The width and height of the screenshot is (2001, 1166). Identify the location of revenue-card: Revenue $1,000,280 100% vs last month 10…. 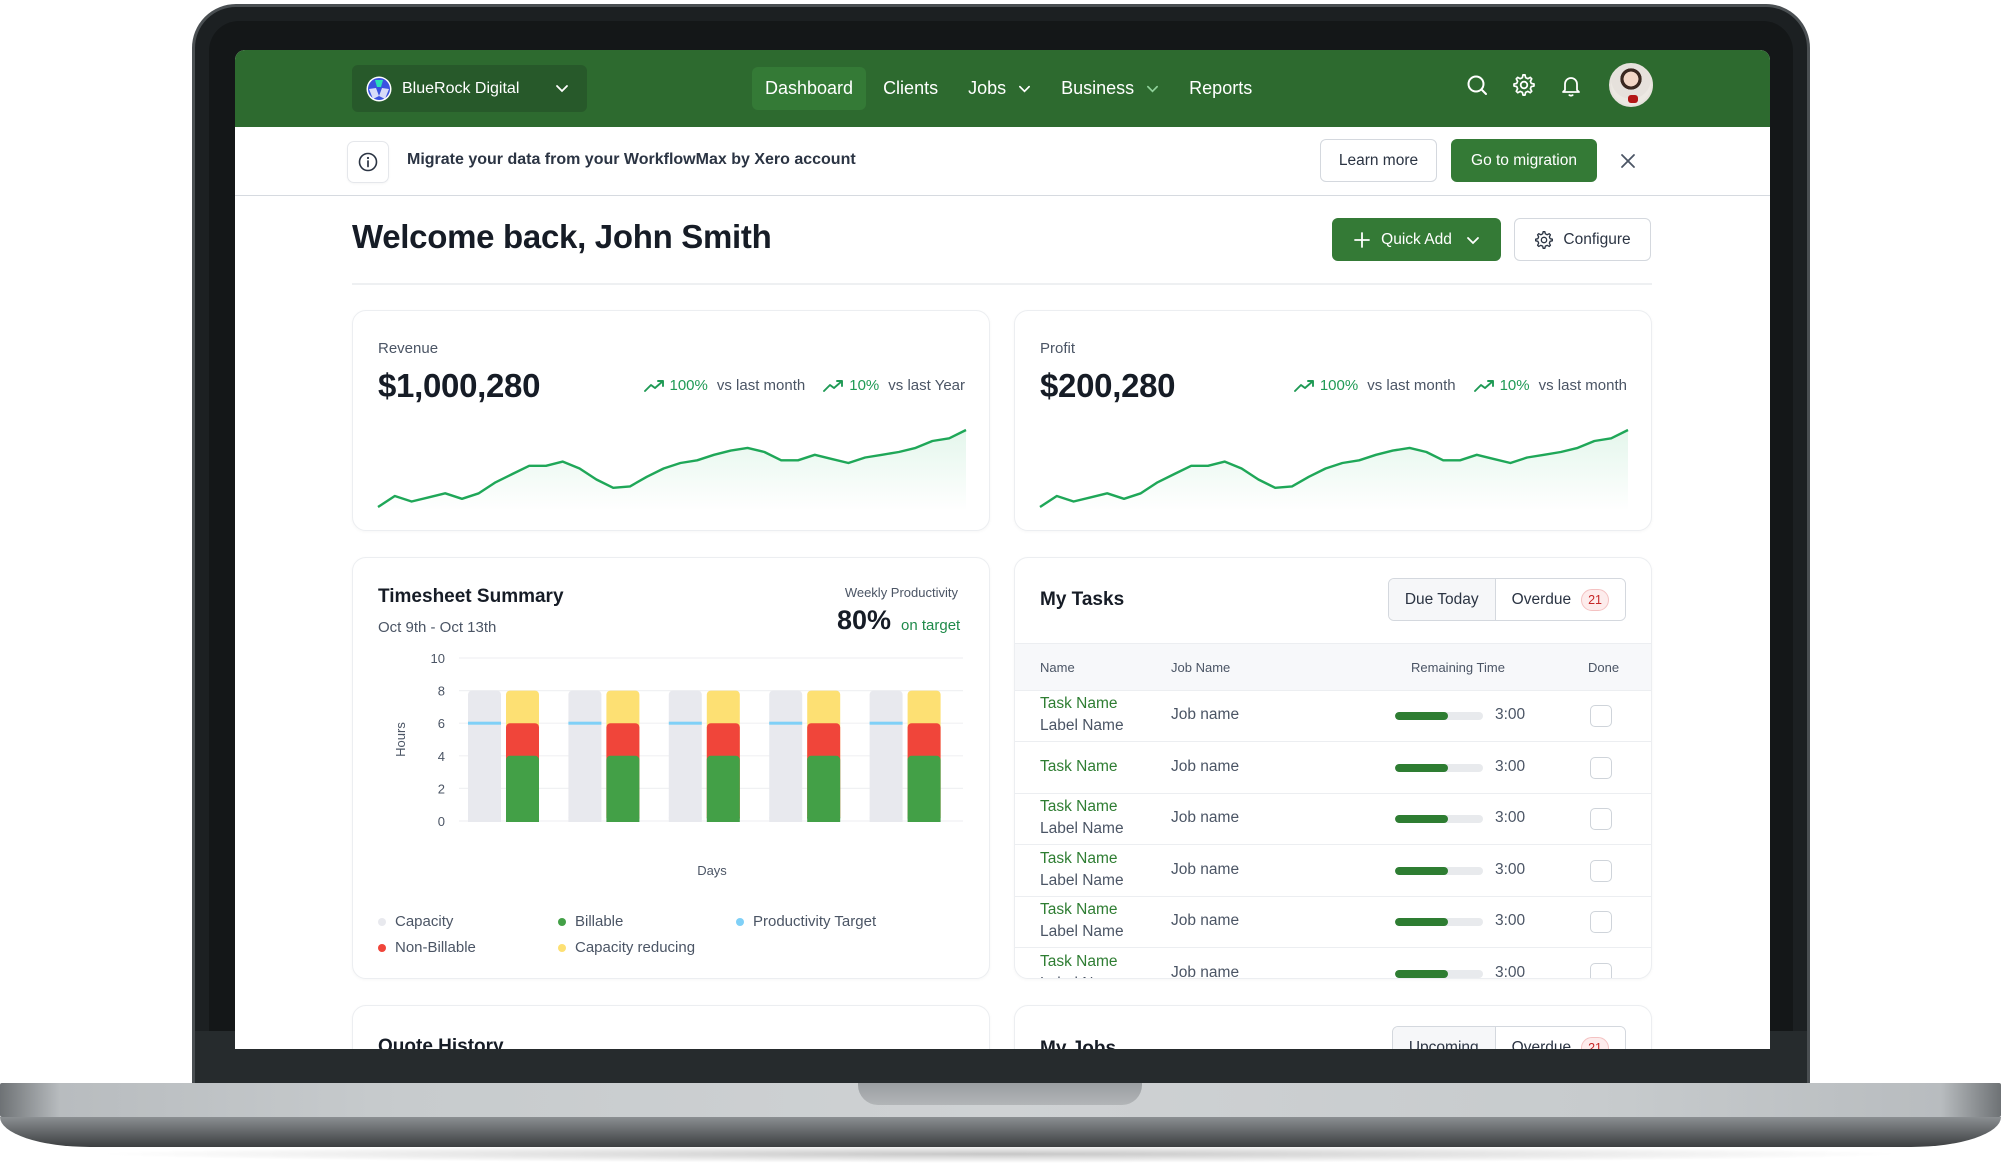
(671, 420).